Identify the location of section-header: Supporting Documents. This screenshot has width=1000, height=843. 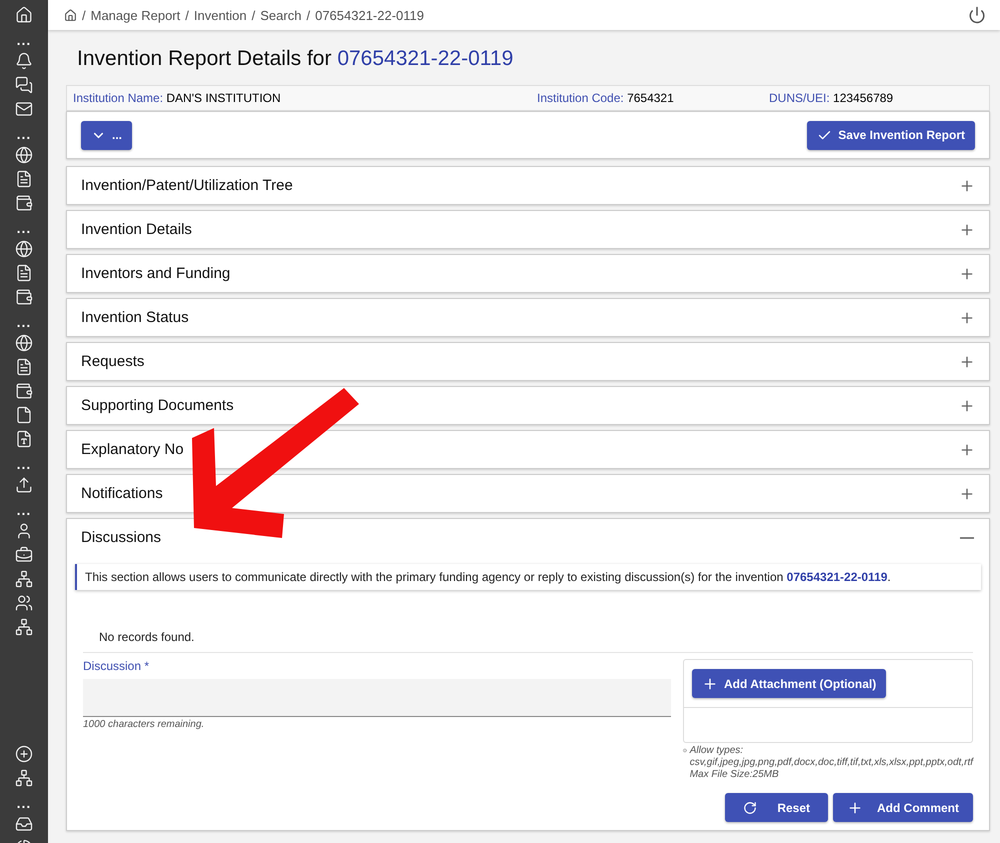
(528, 405).